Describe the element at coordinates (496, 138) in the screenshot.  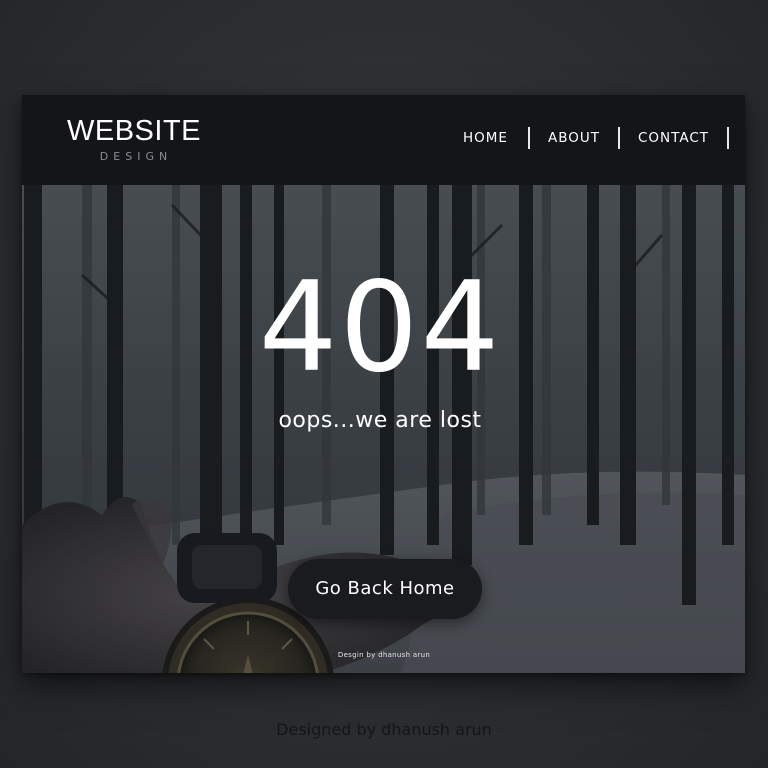
I see `nav-item-home: HOME` at that location.